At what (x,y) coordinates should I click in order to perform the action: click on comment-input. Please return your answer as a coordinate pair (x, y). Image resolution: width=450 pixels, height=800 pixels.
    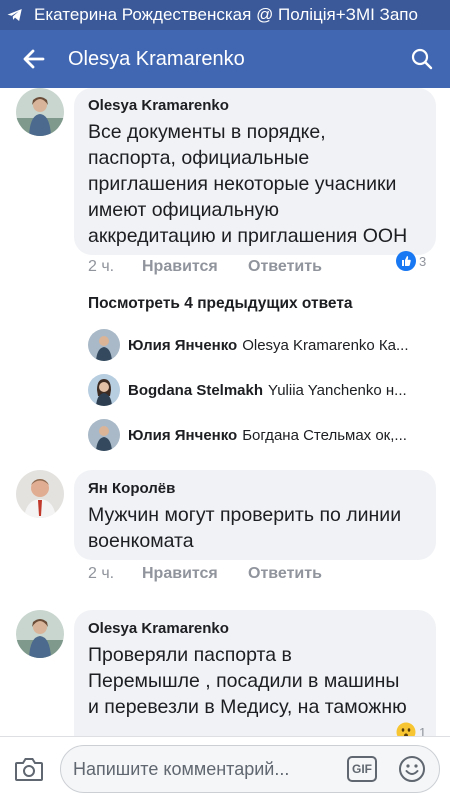
    Looking at the image, I should click on (203, 769).